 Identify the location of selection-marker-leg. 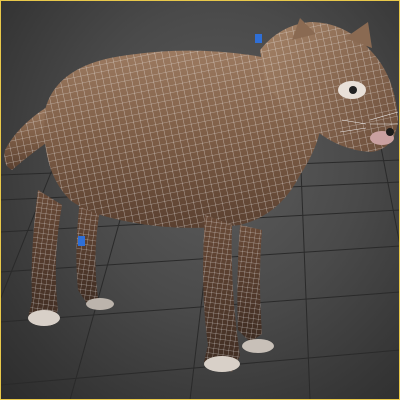
(81, 241).